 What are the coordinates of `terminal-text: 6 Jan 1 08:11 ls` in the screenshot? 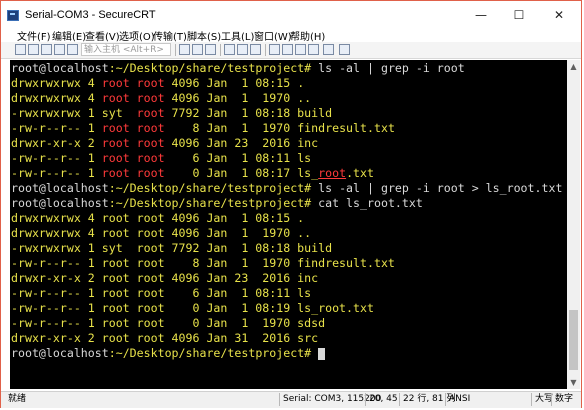 It's located at (238, 158).